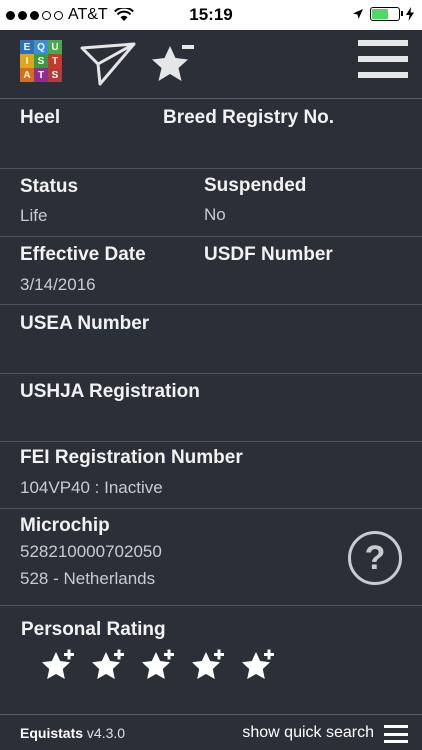 Image resolution: width=422 pixels, height=750 pixels. I want to click on effective-date-value: 3/14/2016, so click(58, 284).